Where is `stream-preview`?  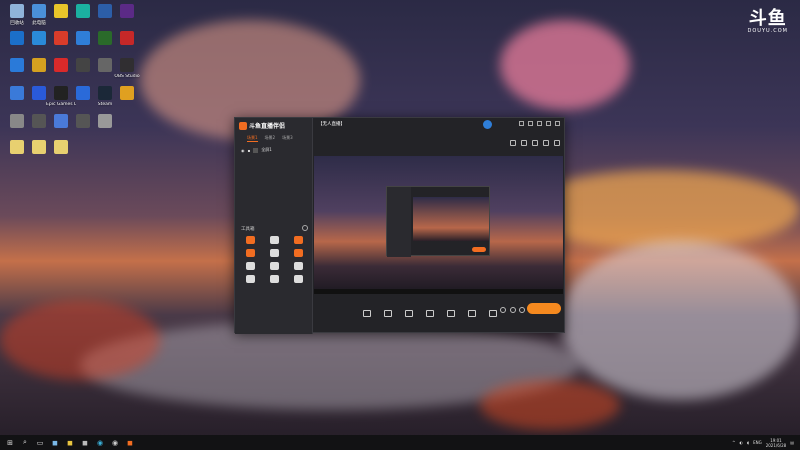
stream-preview is located at coordinates (438, 225).